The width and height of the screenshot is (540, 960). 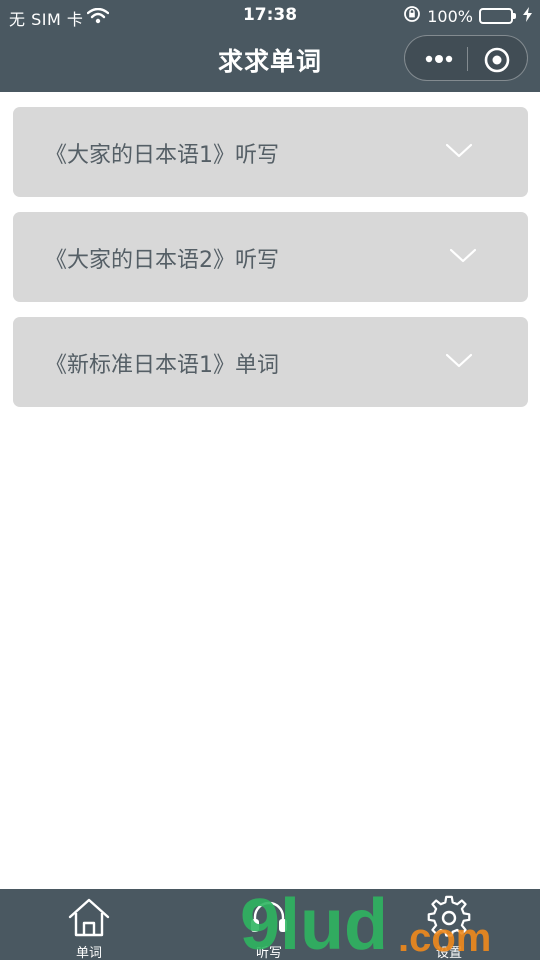 What do you see at coordinates (497, 16) in the screenshot?
I see `battery-icon` at bounding box center [497, 16].